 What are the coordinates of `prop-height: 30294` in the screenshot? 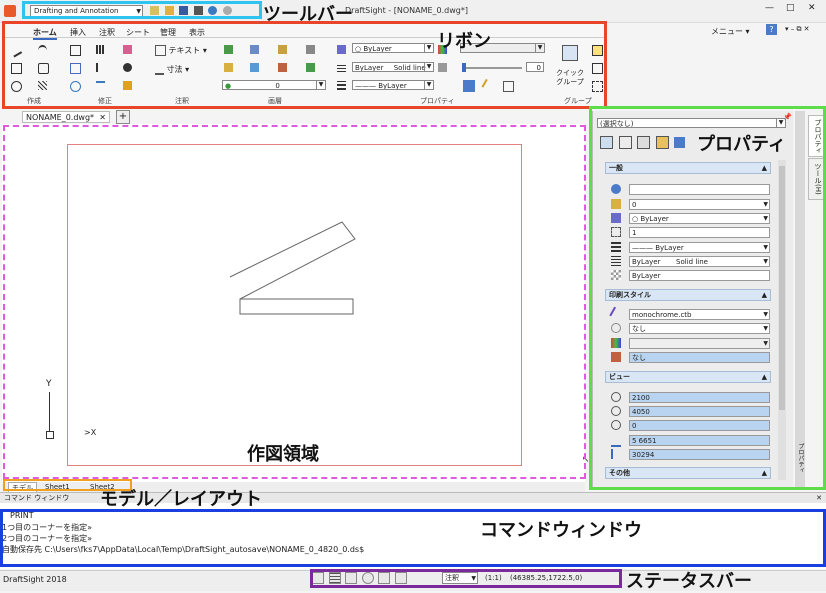 It's located at (699, 454).